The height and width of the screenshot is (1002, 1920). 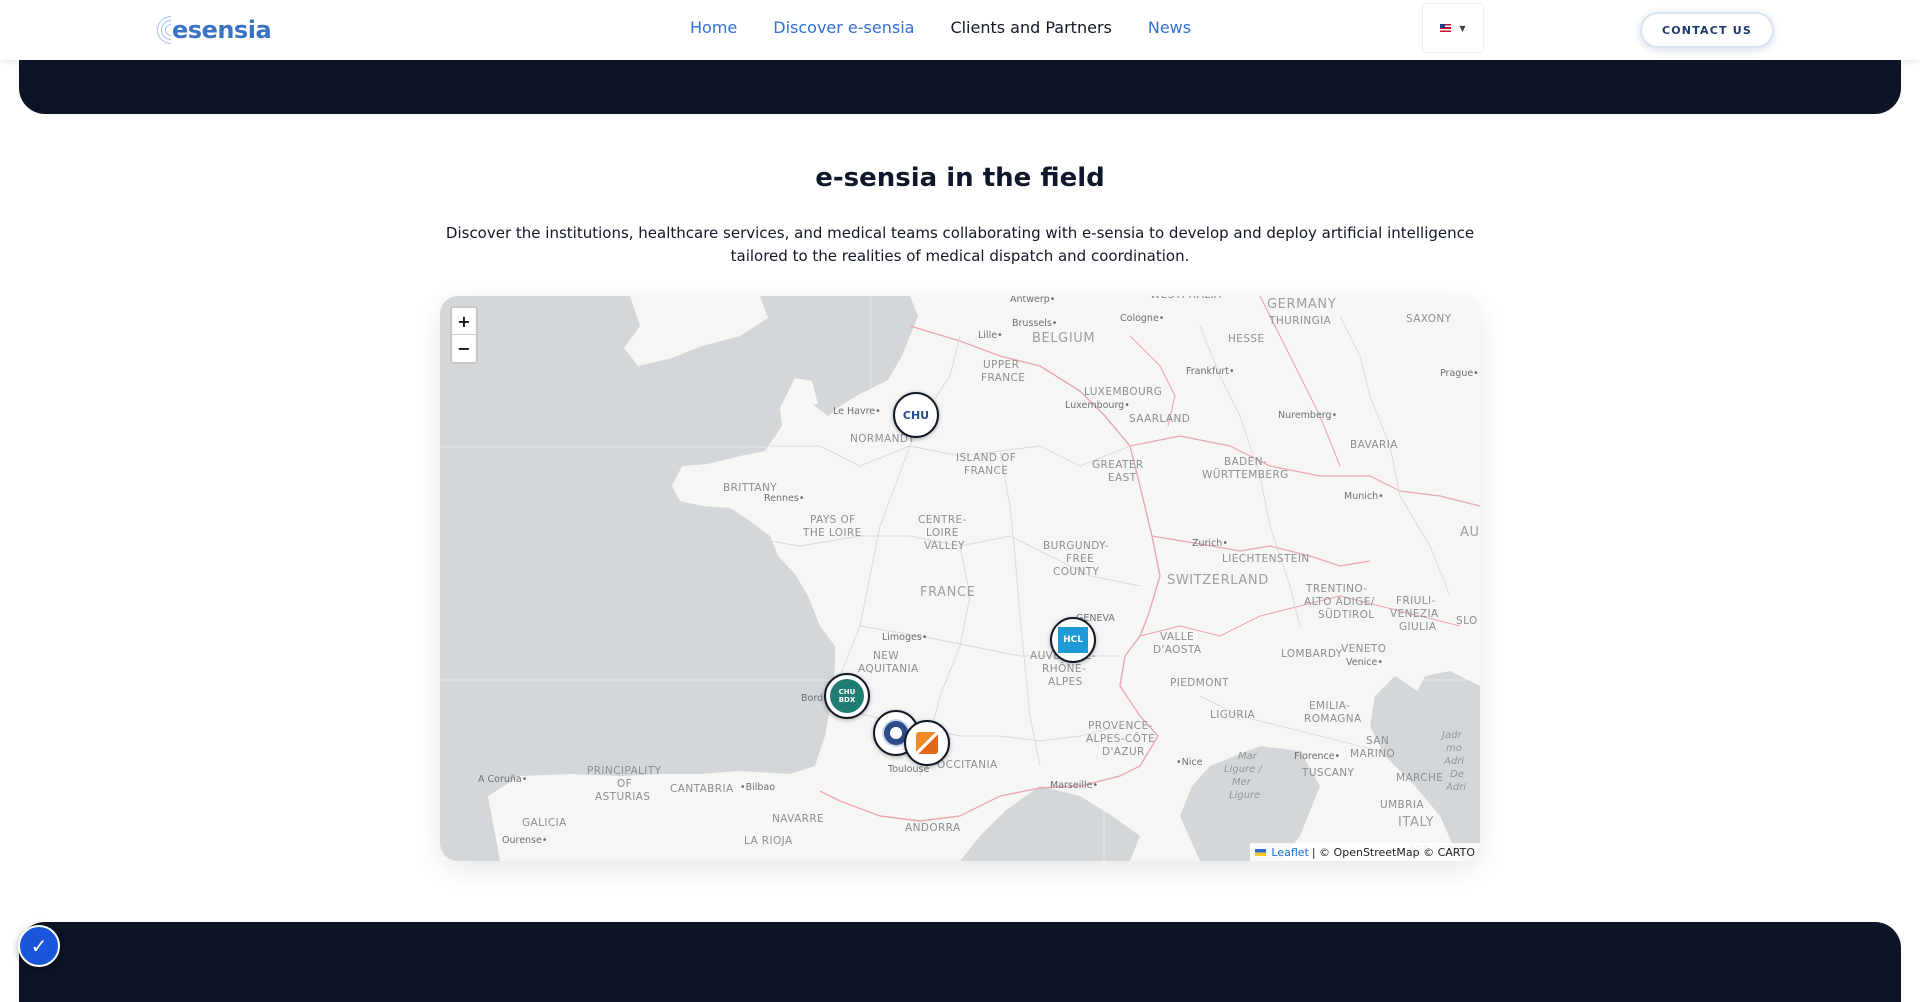 What do you see at coordinates (933, 828) in the screenshot?
I see `map-label-andorra: ANDORRA` at bounding box center [933, 828].